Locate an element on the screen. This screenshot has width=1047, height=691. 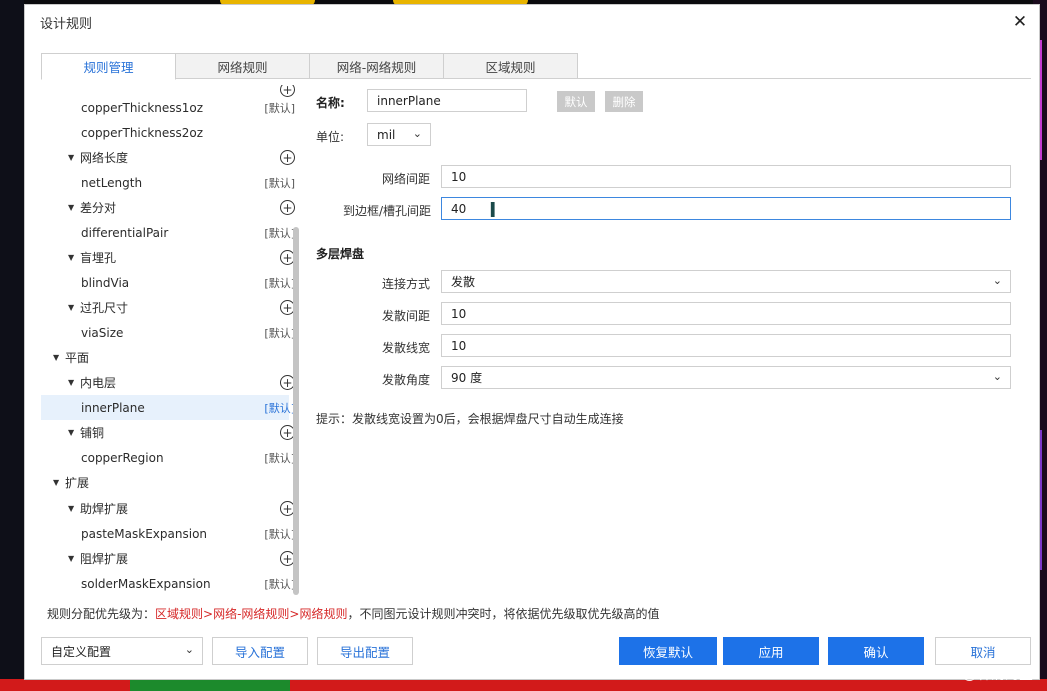
tree-item-label: differentialPair is located at coordinates (125, 232).